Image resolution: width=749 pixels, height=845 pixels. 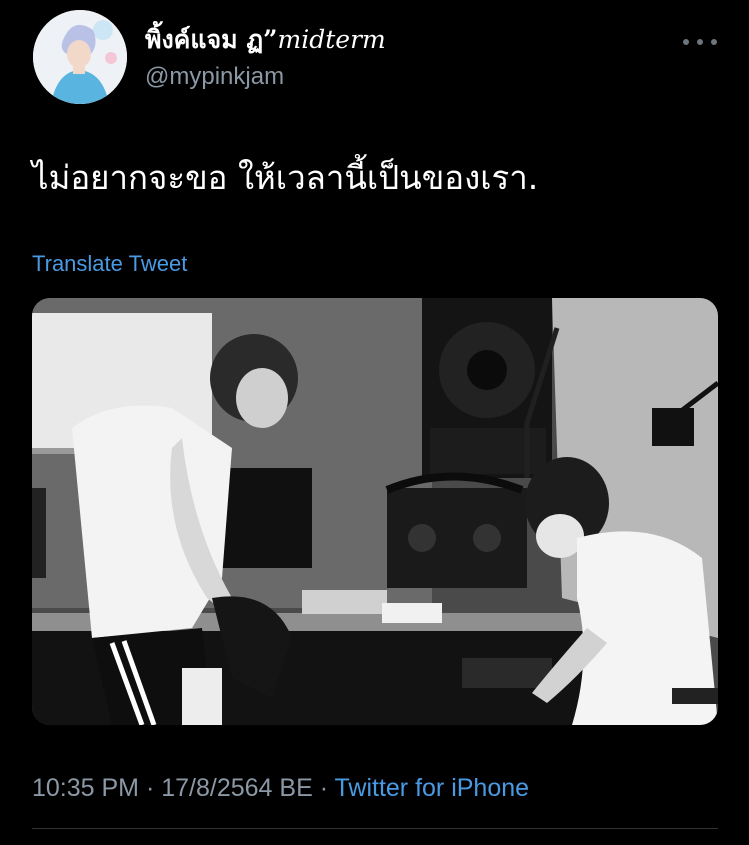 What do you see at coordinates (331, 39) in the screenshot?
I see `display-name-suffix: midterm` at bounding box center [331, 39].